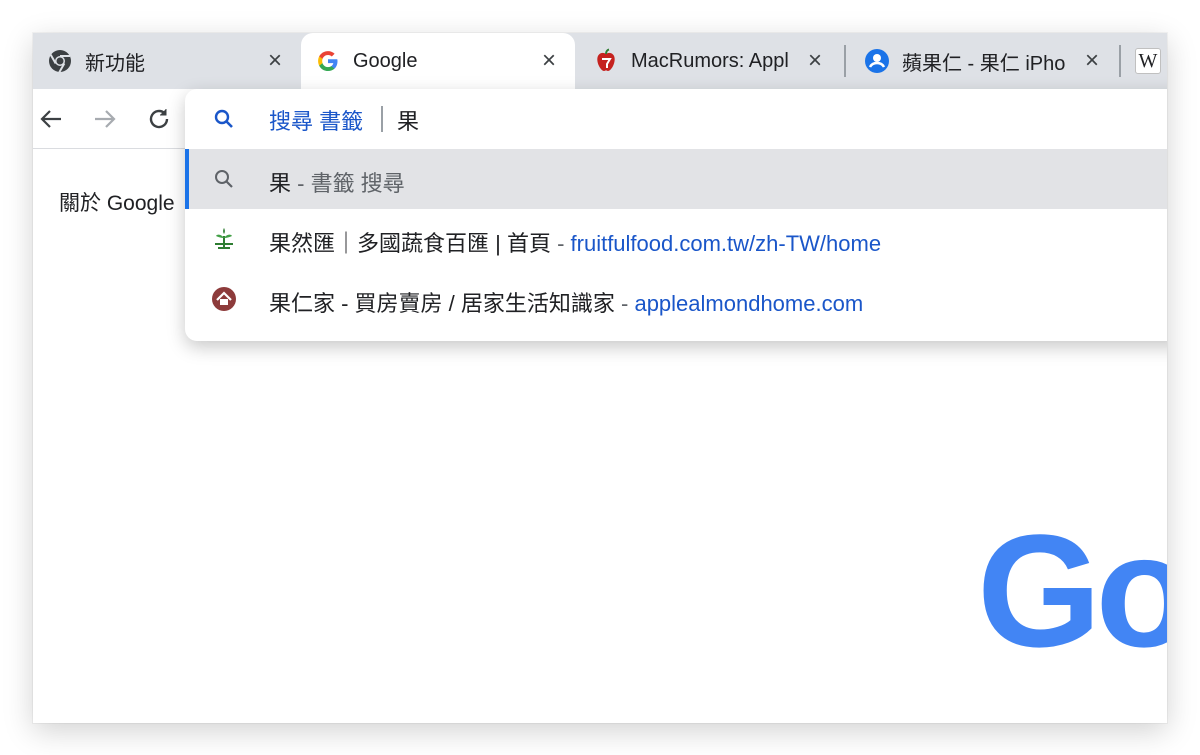  I want to click on tab-title: MacRumors: Appl, so click(710, 60).